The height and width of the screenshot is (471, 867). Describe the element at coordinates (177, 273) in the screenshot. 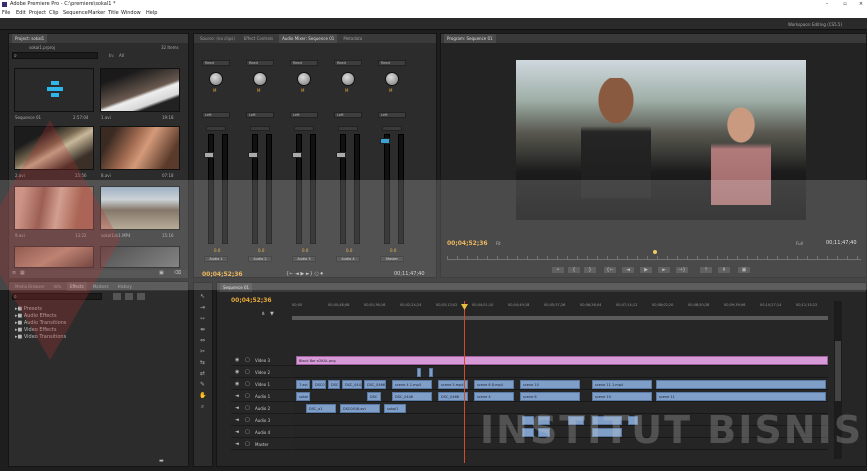

I see `delete-icon: ⌫` at that location.